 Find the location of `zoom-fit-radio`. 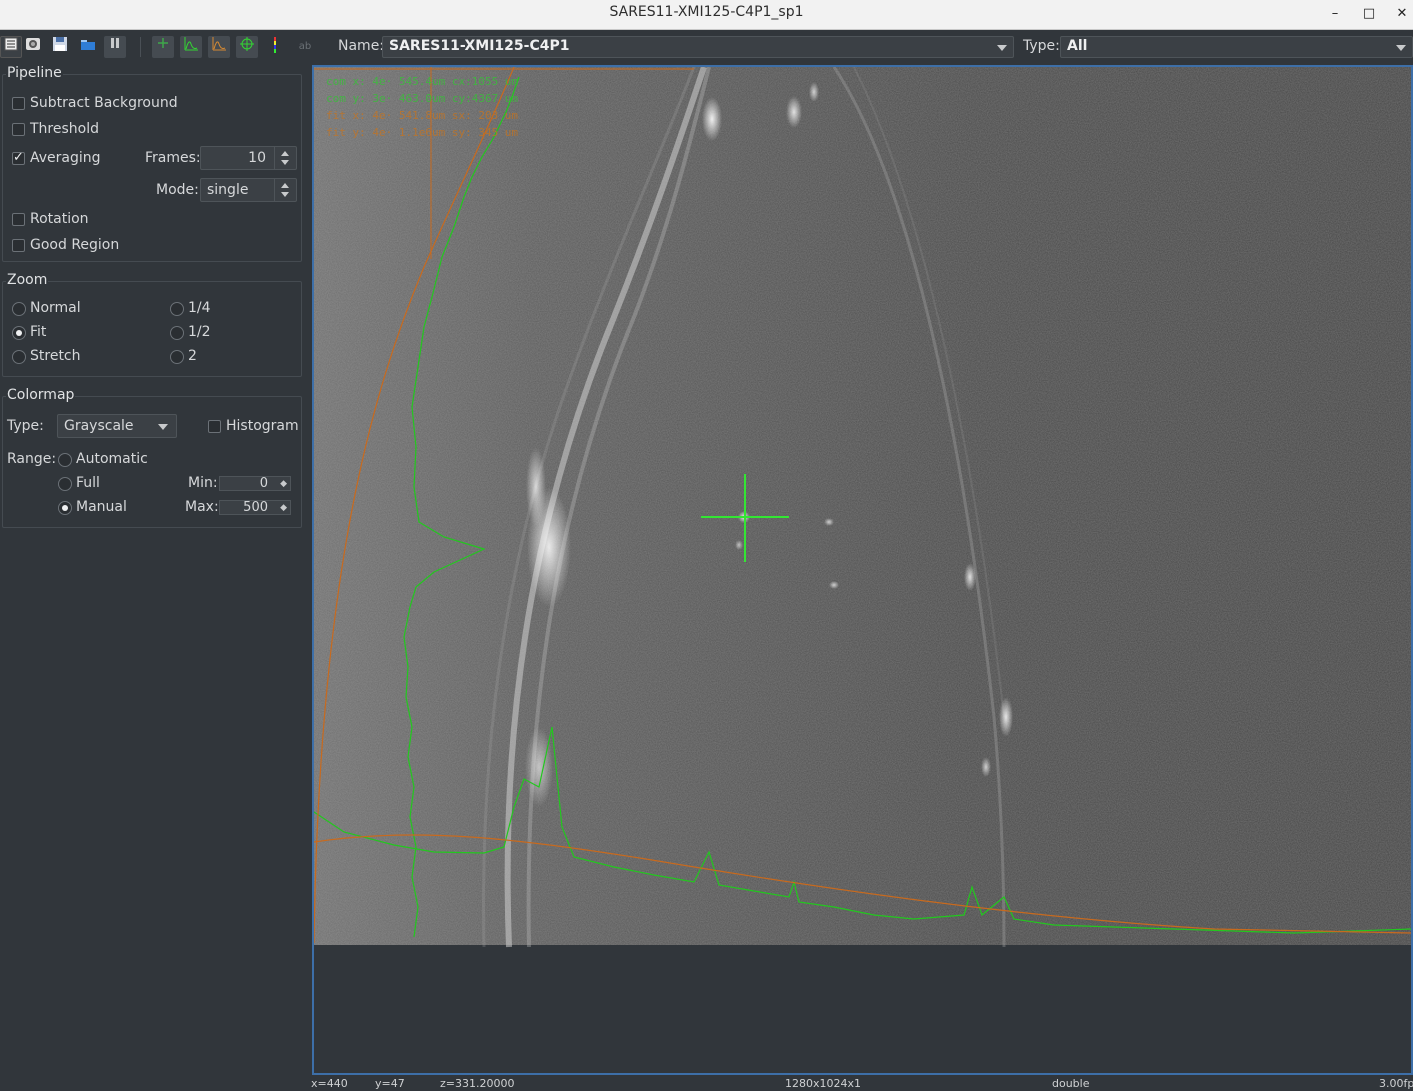

zoom-fit-radio is located at coordinates (19, 333).